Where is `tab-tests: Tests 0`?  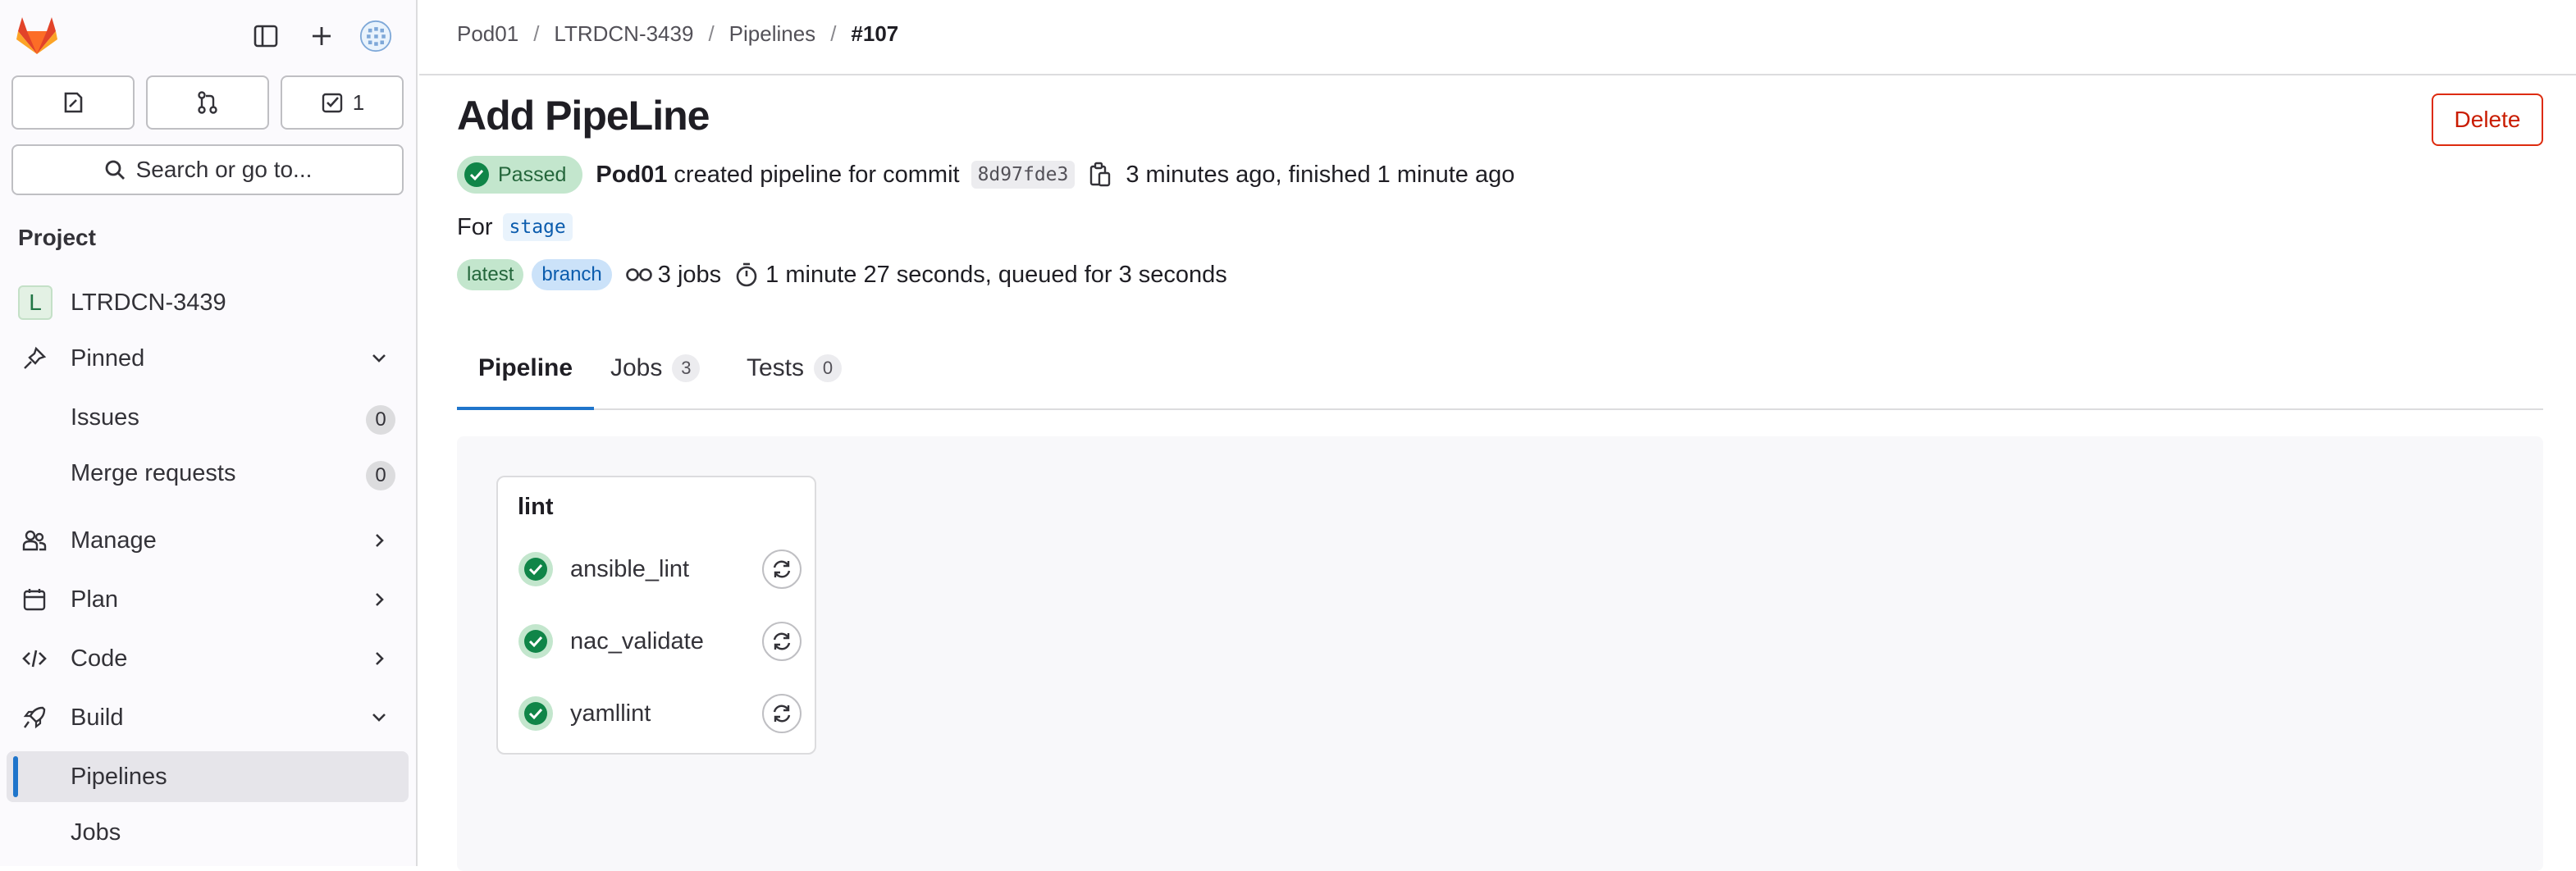 tab-tests: Tests 0 is located at coordinates (795, 368).